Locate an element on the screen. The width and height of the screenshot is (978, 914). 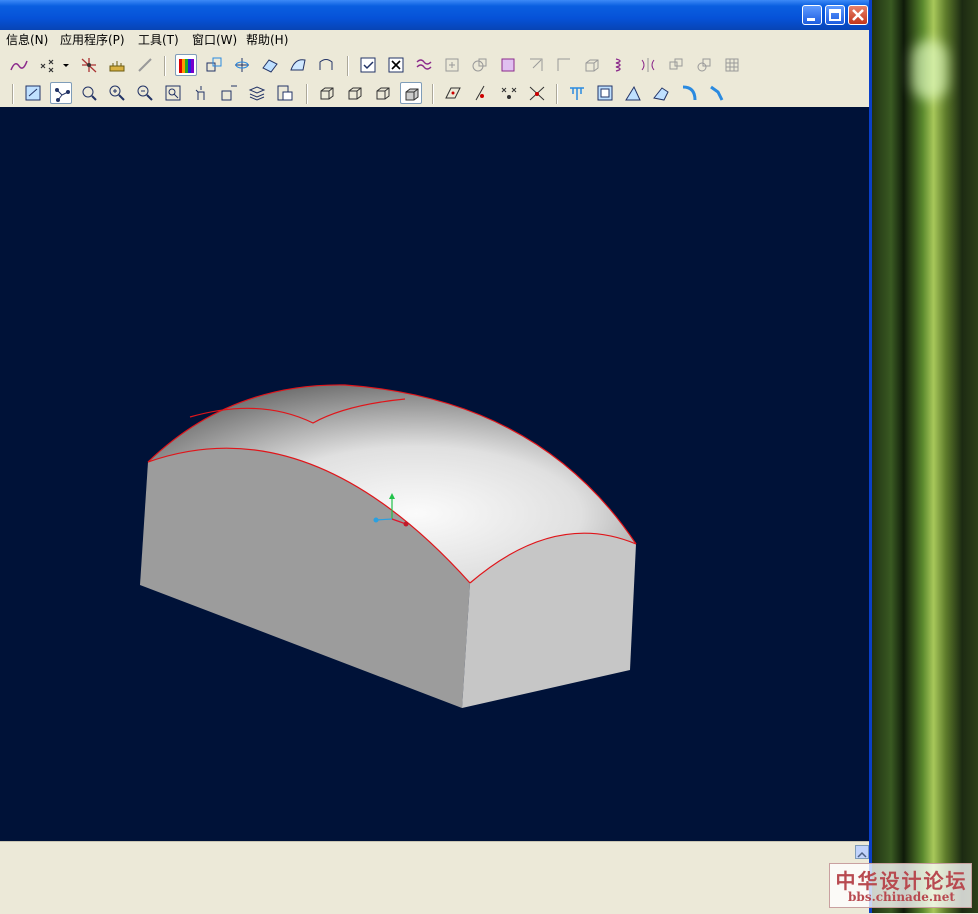
watermark-url: bbs.chinade.net is located at coordinates (901, 897).